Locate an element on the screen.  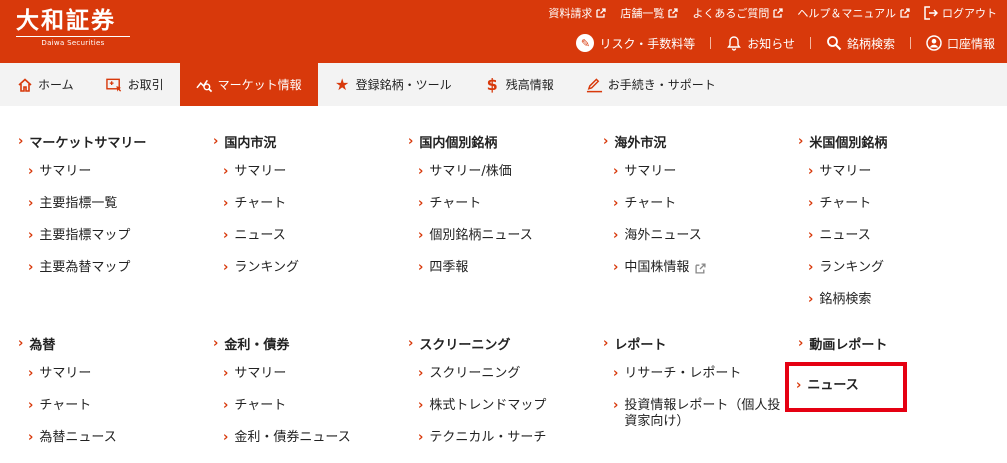
account-info-link: 口座情報 is located at coordinates (960, 43).